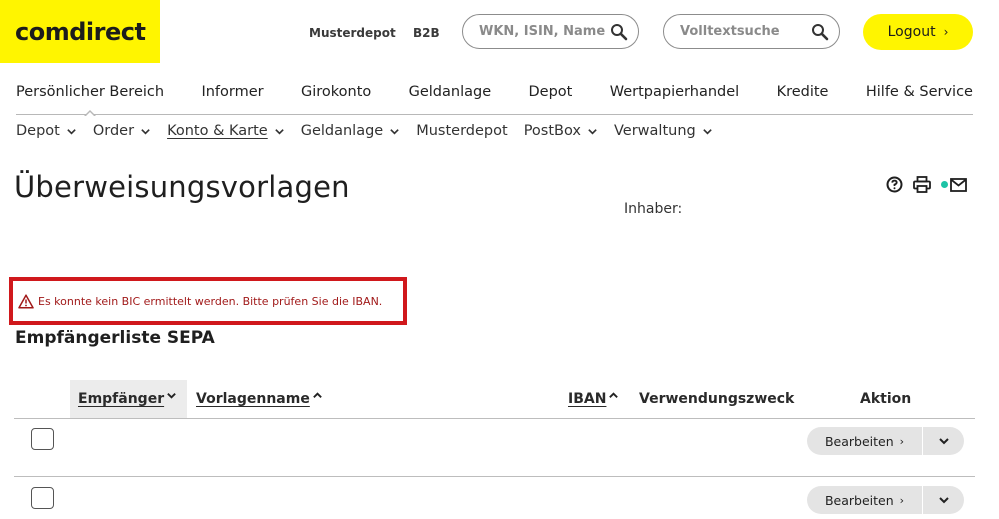 This screenshot has width=999, height=519. Describe the element at coordinates (745, 31) in the screenshot. I see `fulltext-search-input` at that location.